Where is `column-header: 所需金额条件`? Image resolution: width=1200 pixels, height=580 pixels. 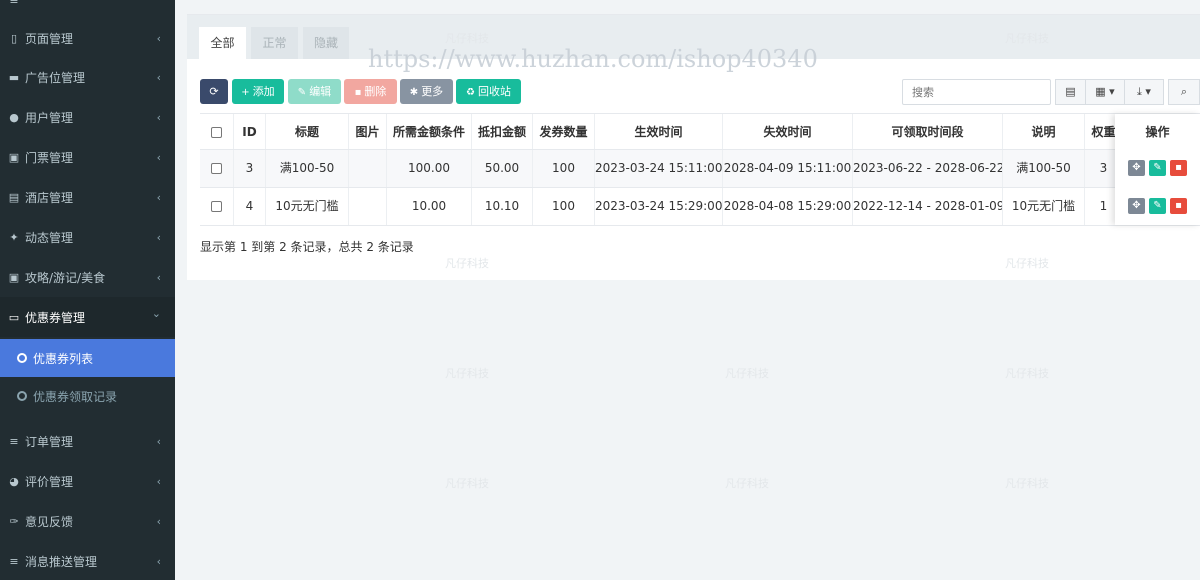 column-header: 所需金额条件 is located at coordinates (429, 132).